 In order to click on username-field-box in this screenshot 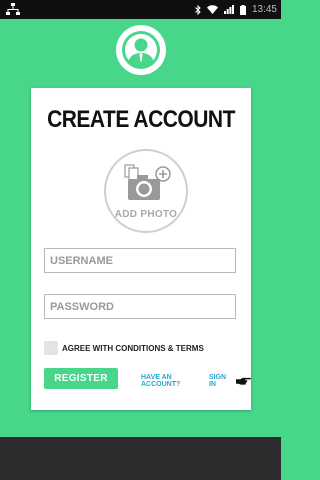, I will do `click(140, 260)`.